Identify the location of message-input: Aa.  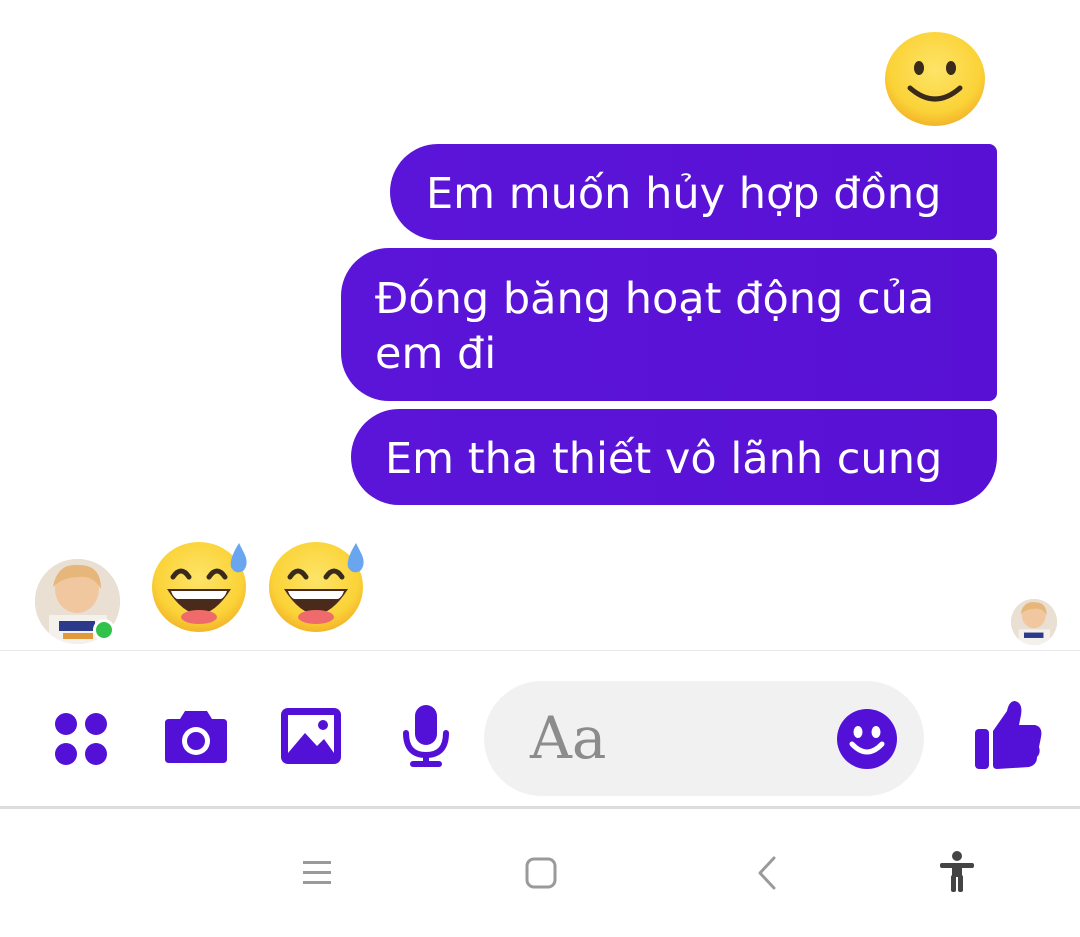
(704, 738).